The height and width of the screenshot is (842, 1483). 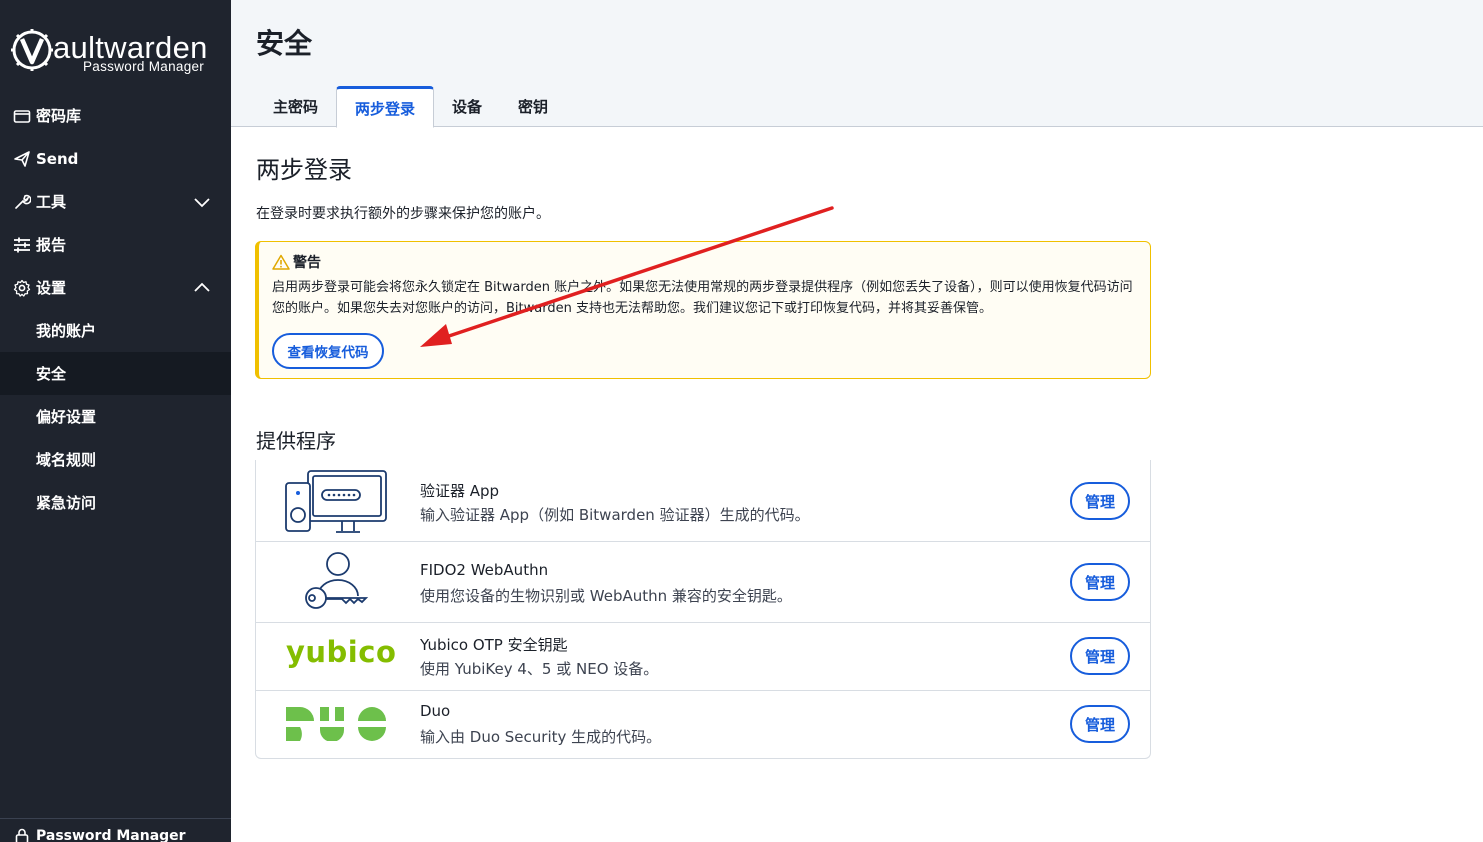 I want to click on authenticator-app-icon, so click(x=336, y=501).